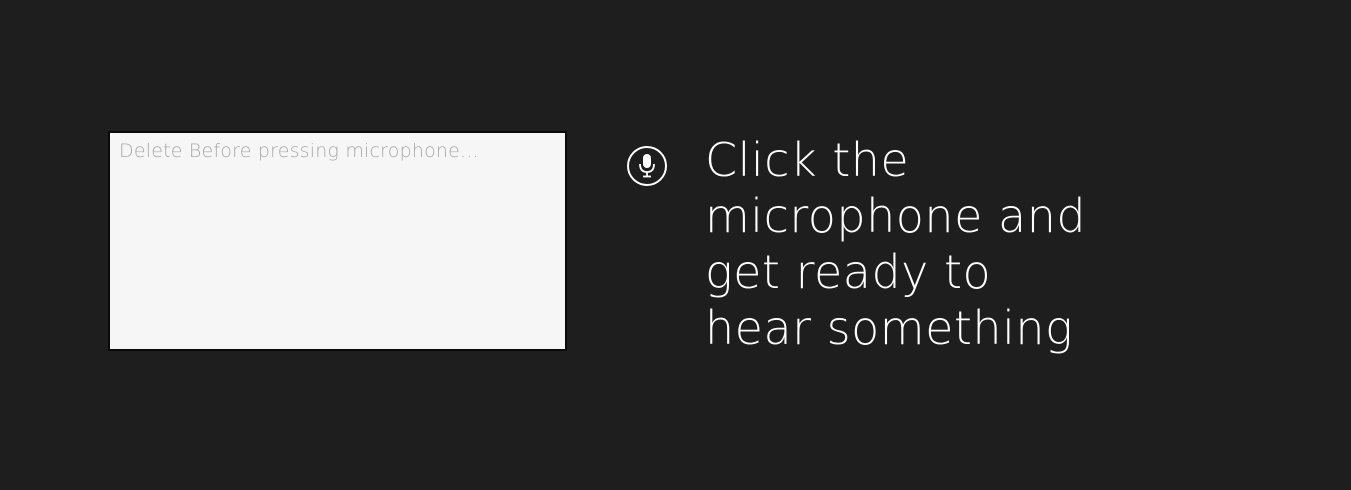 This screenshot has width=1351, height=490. What do you see at coordinates (848, 272) in the screenshot?
I see `instructions-line: get ready to` at bounding box center [848, 272].